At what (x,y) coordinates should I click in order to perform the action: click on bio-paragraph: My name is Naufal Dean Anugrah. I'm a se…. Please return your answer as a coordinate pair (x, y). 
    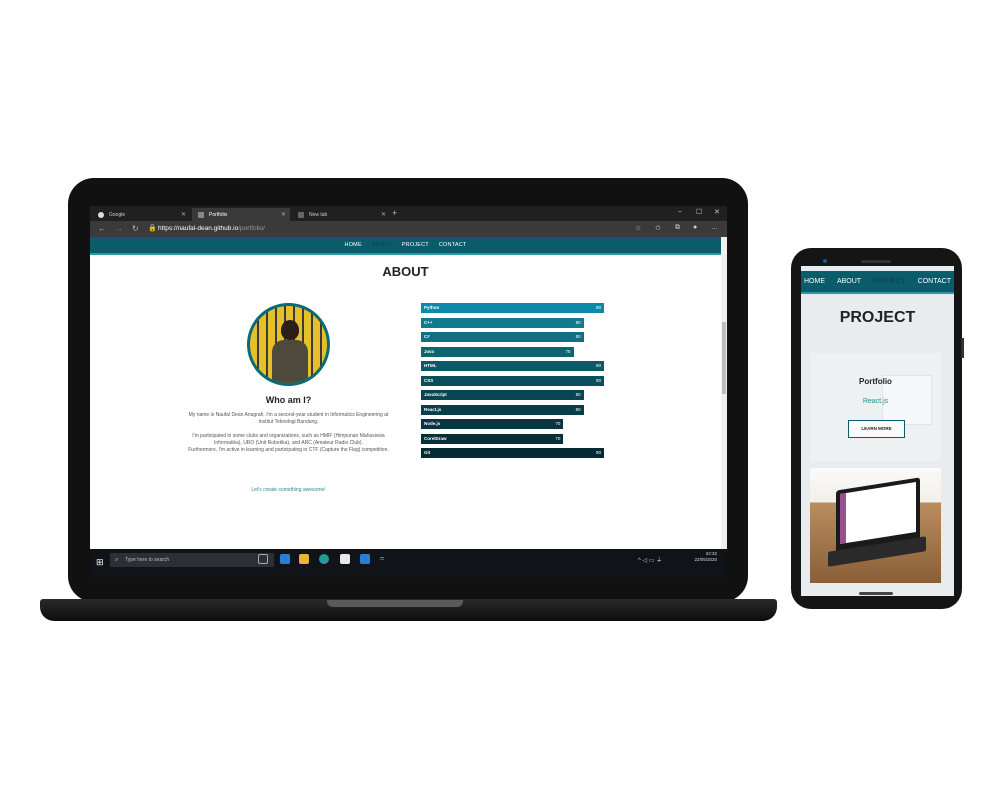
    Looking at the image, I should click on (288, 418).